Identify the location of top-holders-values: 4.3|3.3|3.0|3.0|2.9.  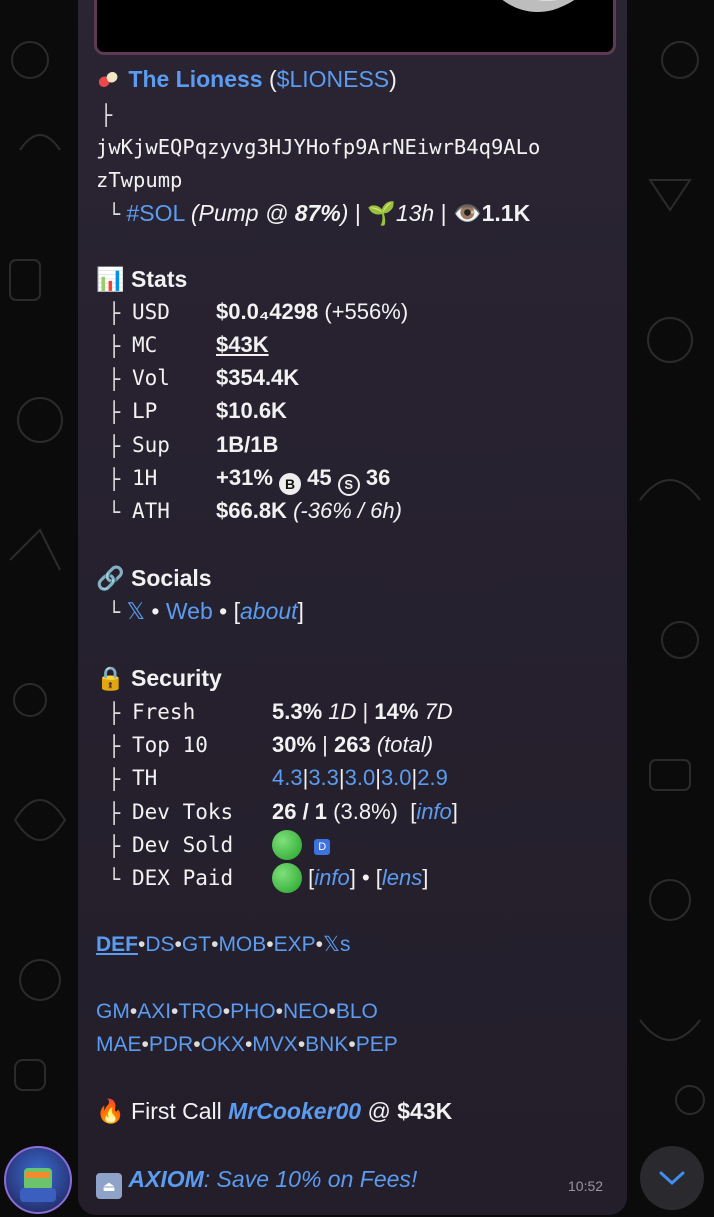
(360, 777).